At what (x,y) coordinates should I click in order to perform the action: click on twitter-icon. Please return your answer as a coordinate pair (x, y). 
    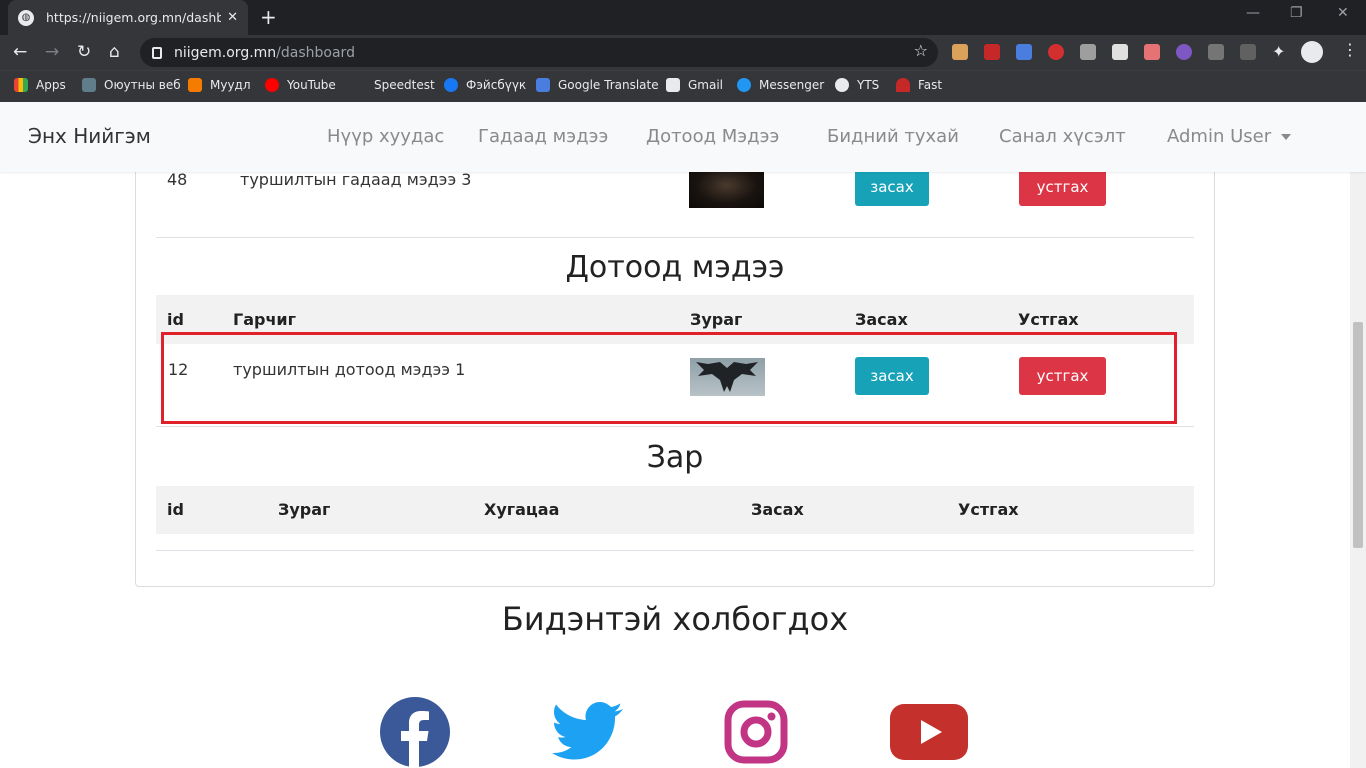
    Looking at the image, I should click on (588, 732).